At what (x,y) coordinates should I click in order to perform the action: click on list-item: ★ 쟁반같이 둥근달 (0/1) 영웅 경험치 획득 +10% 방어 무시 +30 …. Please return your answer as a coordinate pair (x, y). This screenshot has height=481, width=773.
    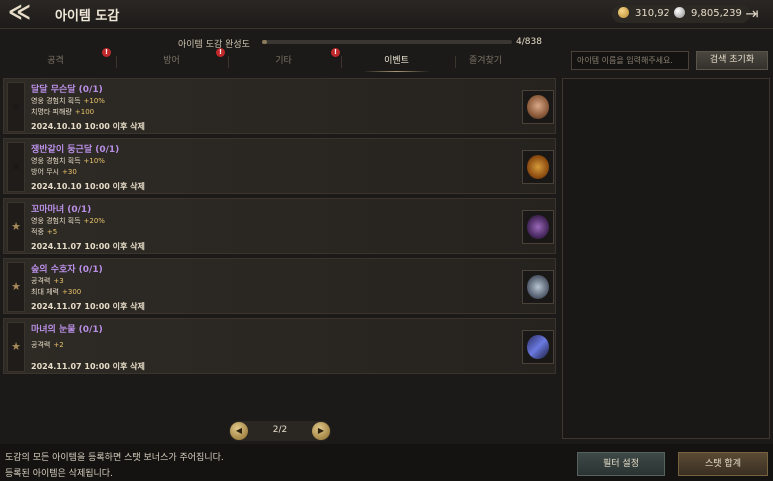
    Looking at the image, I should click on (279, 166).